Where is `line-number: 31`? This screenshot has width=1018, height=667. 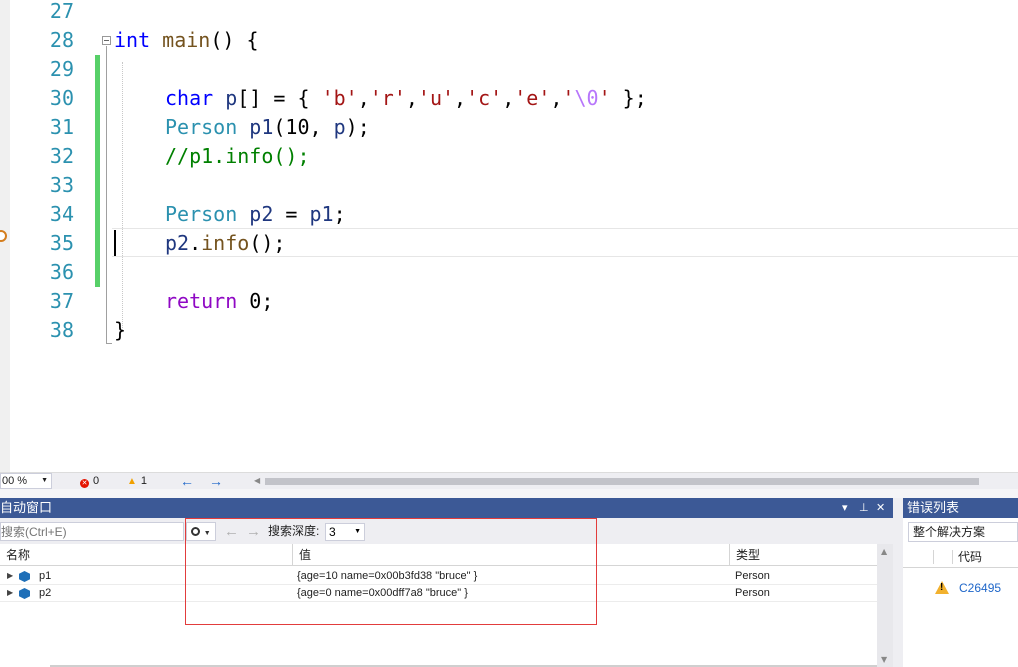
line-number: 31 is located at coordinates (61, 127).